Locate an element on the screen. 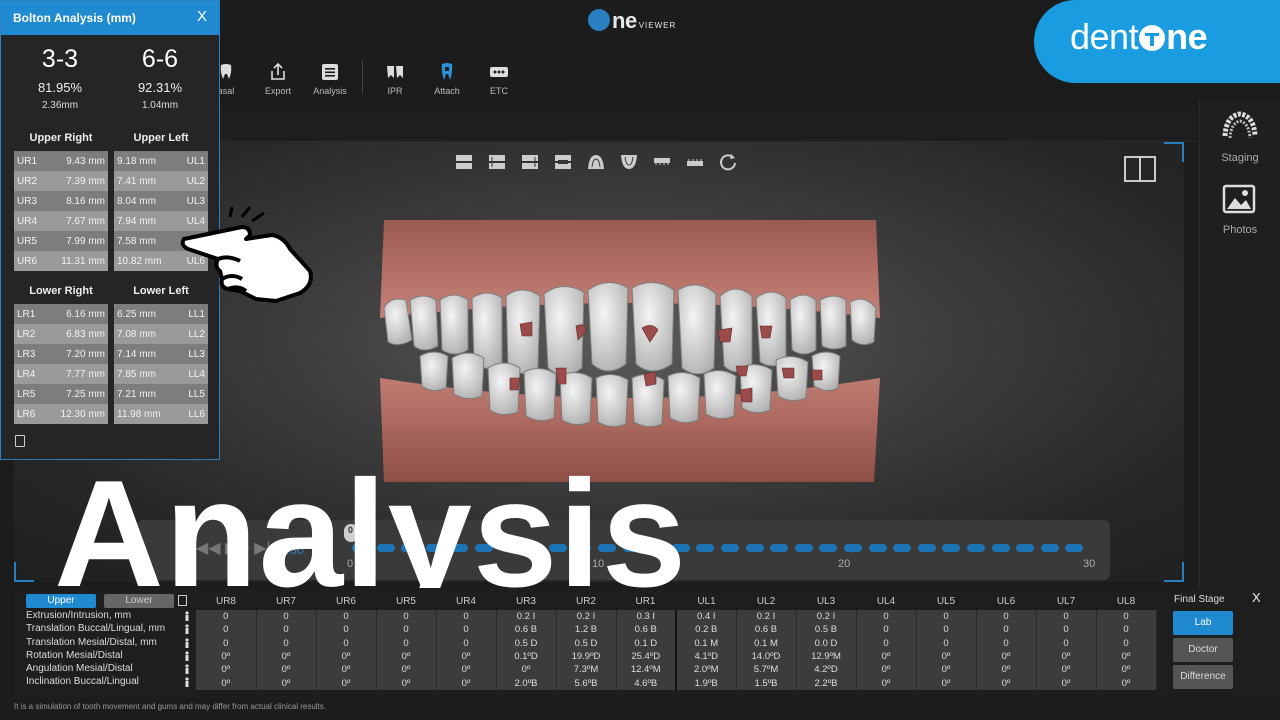 Image resolution: width=1280 pixels, height=720 pixels. photos-button: Photos is located at coordinates (1240, 208).